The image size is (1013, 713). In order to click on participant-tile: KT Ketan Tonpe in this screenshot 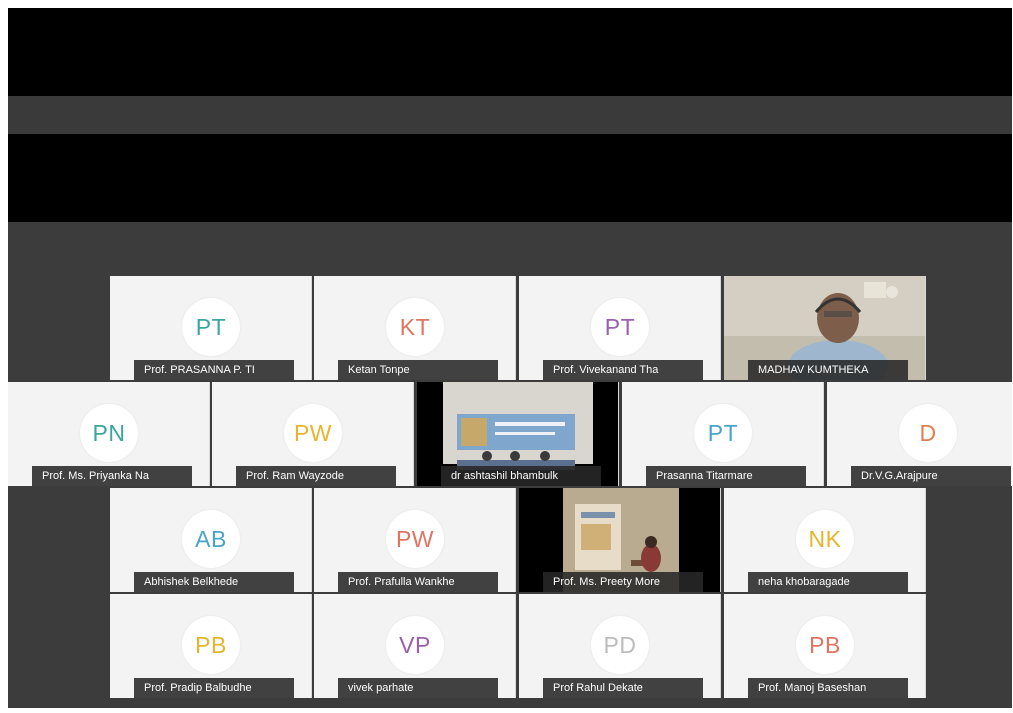, I will do `click(415, 328)`.